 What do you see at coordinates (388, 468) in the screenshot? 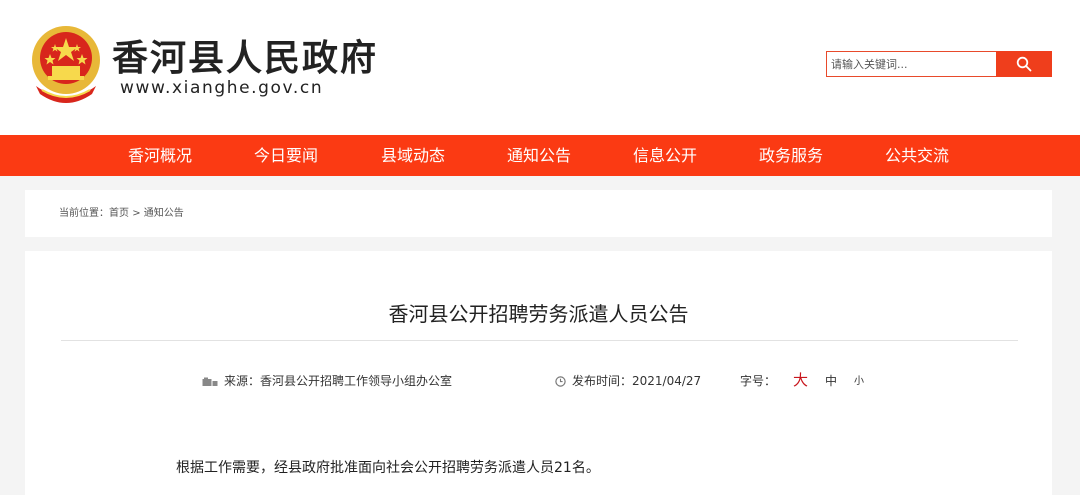
I see `article-body-paragraph: 根据工作需要，经县政府批准面向社会公开招聘劳务派遣人员21名。` at bounding box center [388, 468].